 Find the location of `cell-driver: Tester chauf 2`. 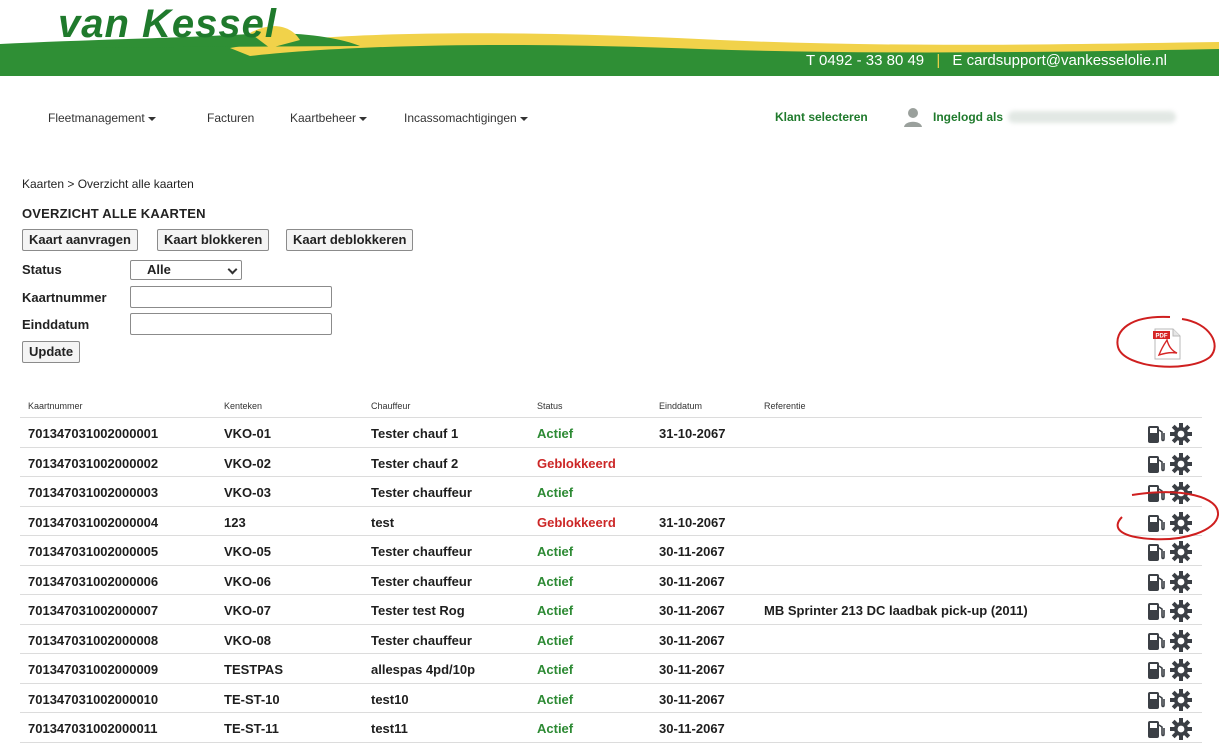

cell-driver: Tester chauf 2 is located at coordinates (415, 463).